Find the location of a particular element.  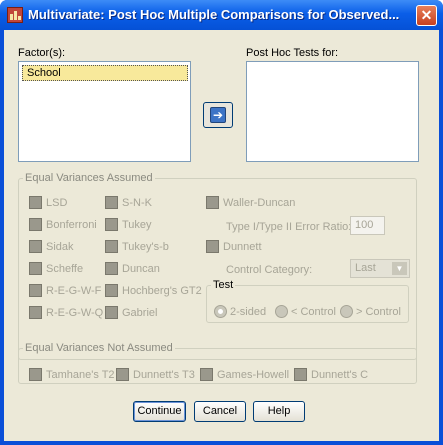

gabriel-label: Gabriel is located at coordinates (140, 313).